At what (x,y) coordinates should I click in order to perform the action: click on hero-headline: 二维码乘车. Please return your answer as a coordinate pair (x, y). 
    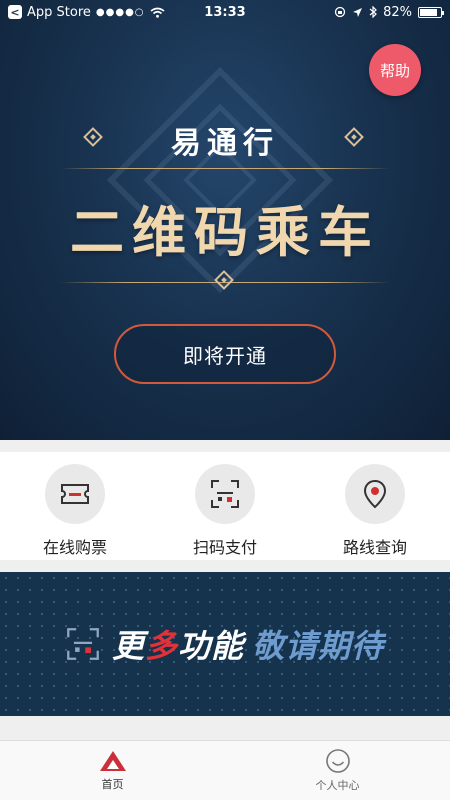
    Looking at the image, I should click on (225, 232).